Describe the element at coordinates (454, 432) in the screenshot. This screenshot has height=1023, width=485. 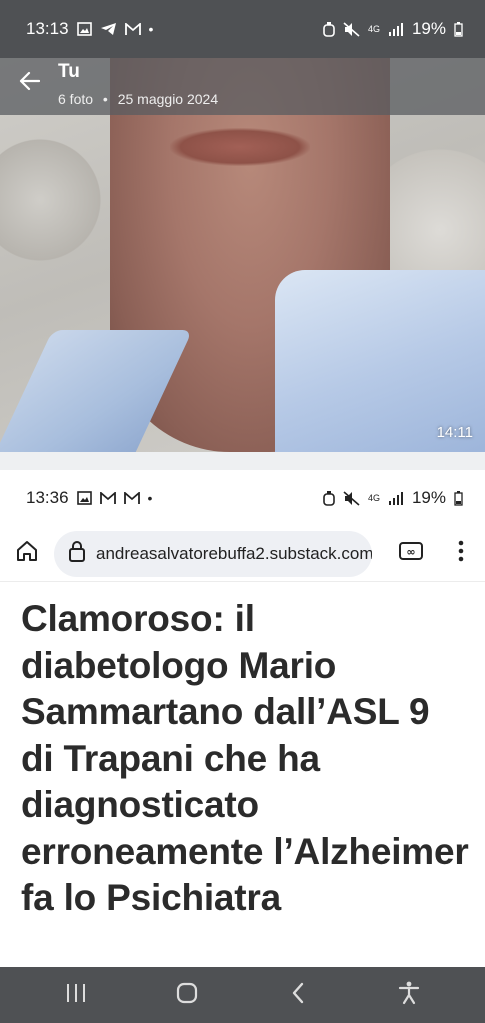
I see `photo-timestamp: 14:11` at that location.